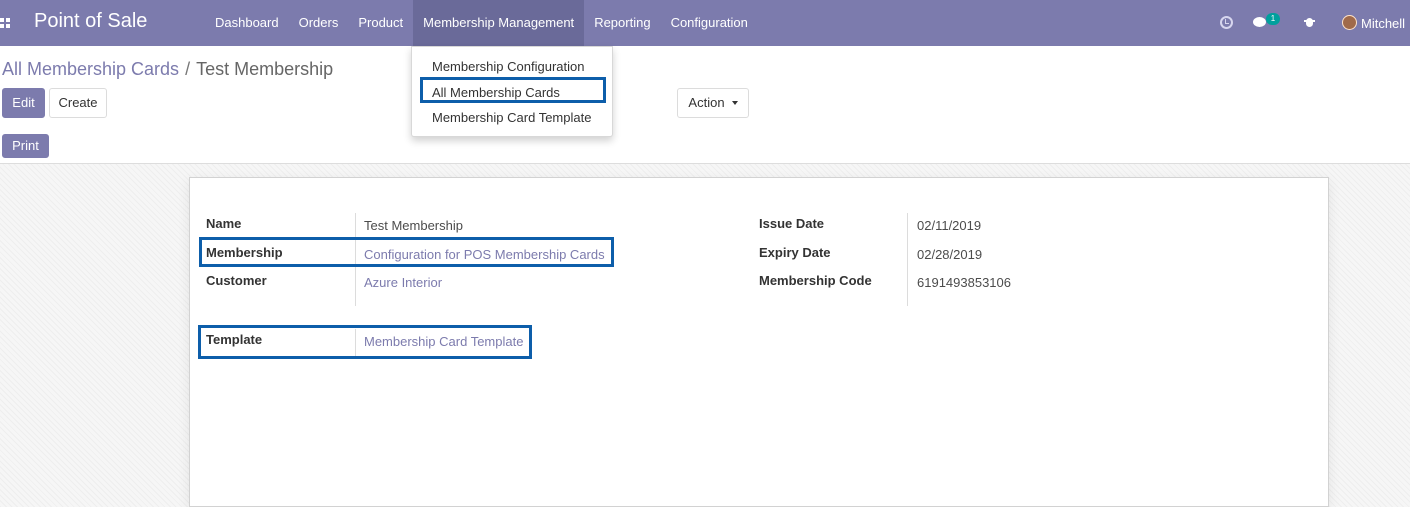 The image size is (1410, 507). What do you see at coordinates (734, 103) in the screenshot?
I see `caret-down-icon` at bounding box center [734, 103].